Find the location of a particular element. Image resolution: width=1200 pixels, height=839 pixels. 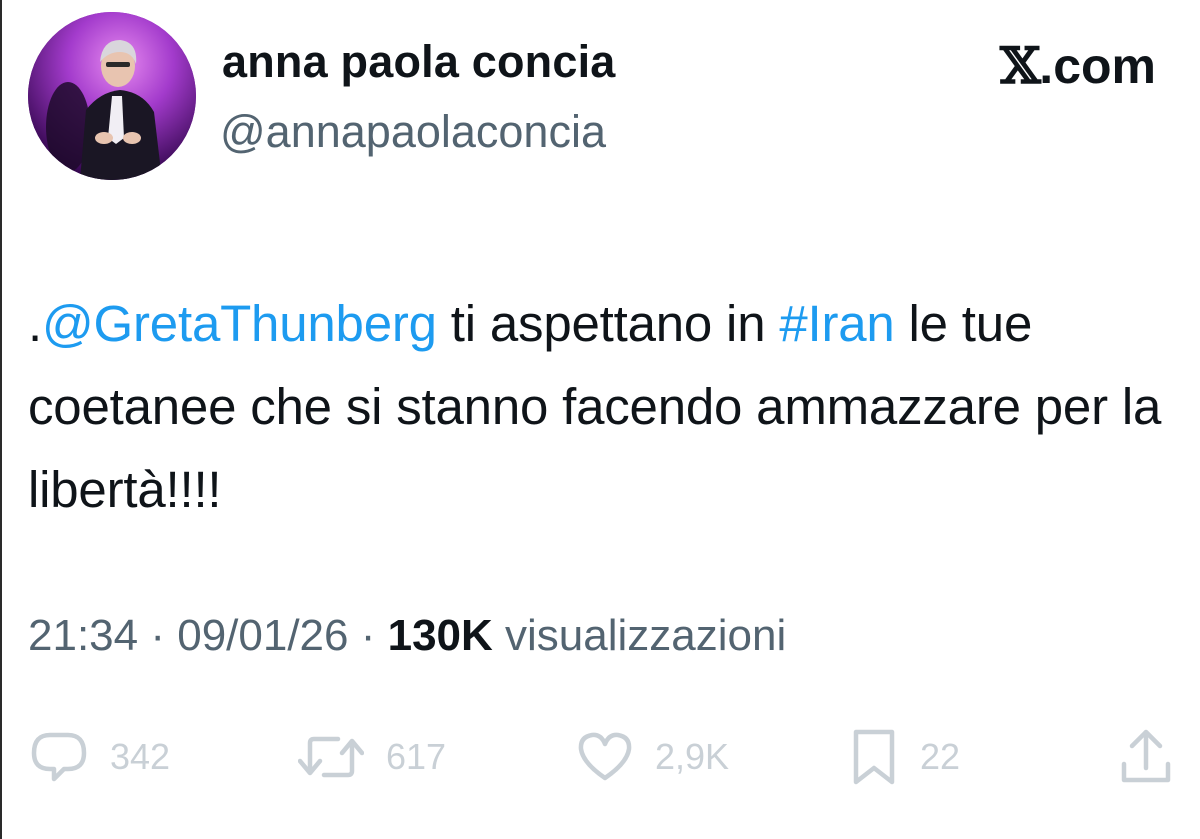

views-label: visualizzazioni is located at coordinates (639, 635).